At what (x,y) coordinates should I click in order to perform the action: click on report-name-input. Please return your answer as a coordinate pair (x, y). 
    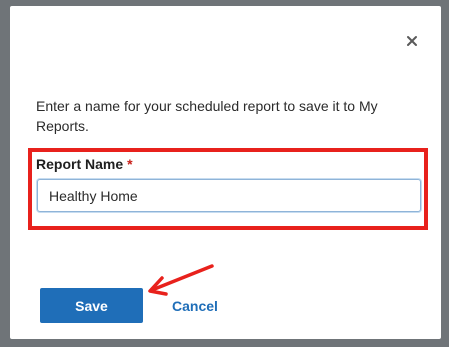
    Looking at the image, I should click on (229, 195).